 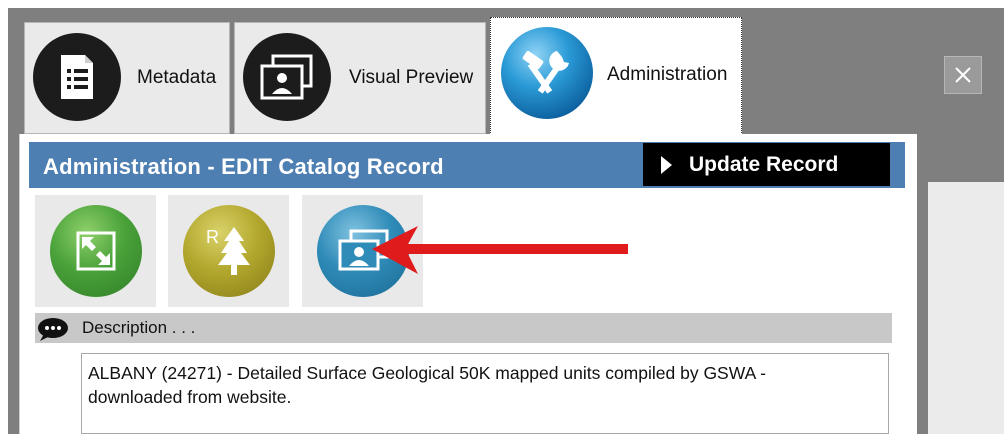 What do you see at coordinates (966, 308) in the screenshot?
I see `side-panel` at bounding box center [966, 308].